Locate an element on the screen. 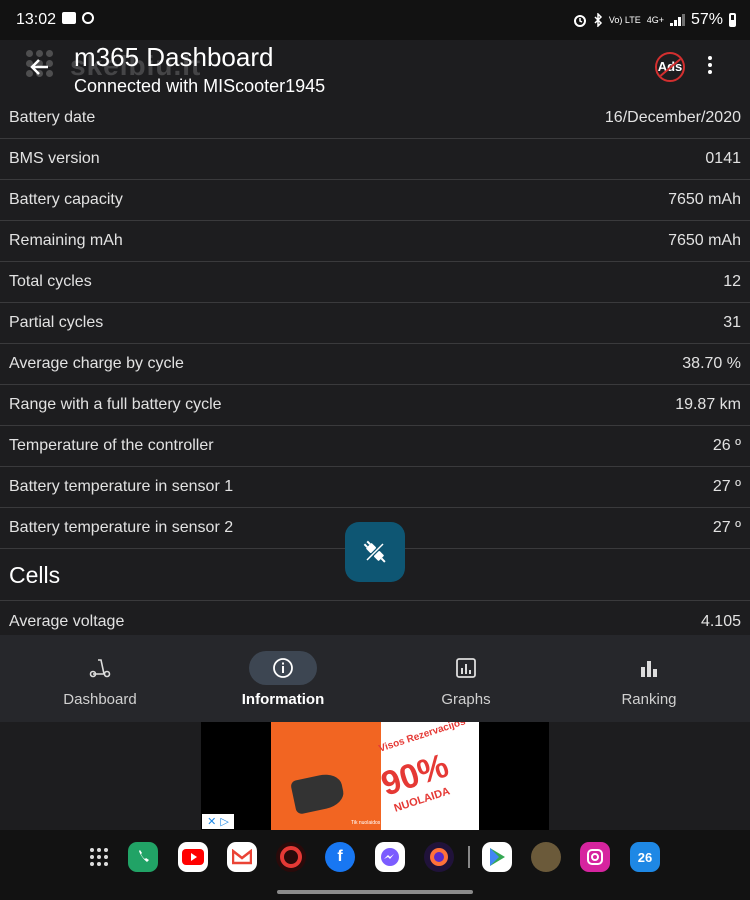 The height and width of the screenshot is (900, 750). app-dock: f 26 is located at coordinates (375, 865).